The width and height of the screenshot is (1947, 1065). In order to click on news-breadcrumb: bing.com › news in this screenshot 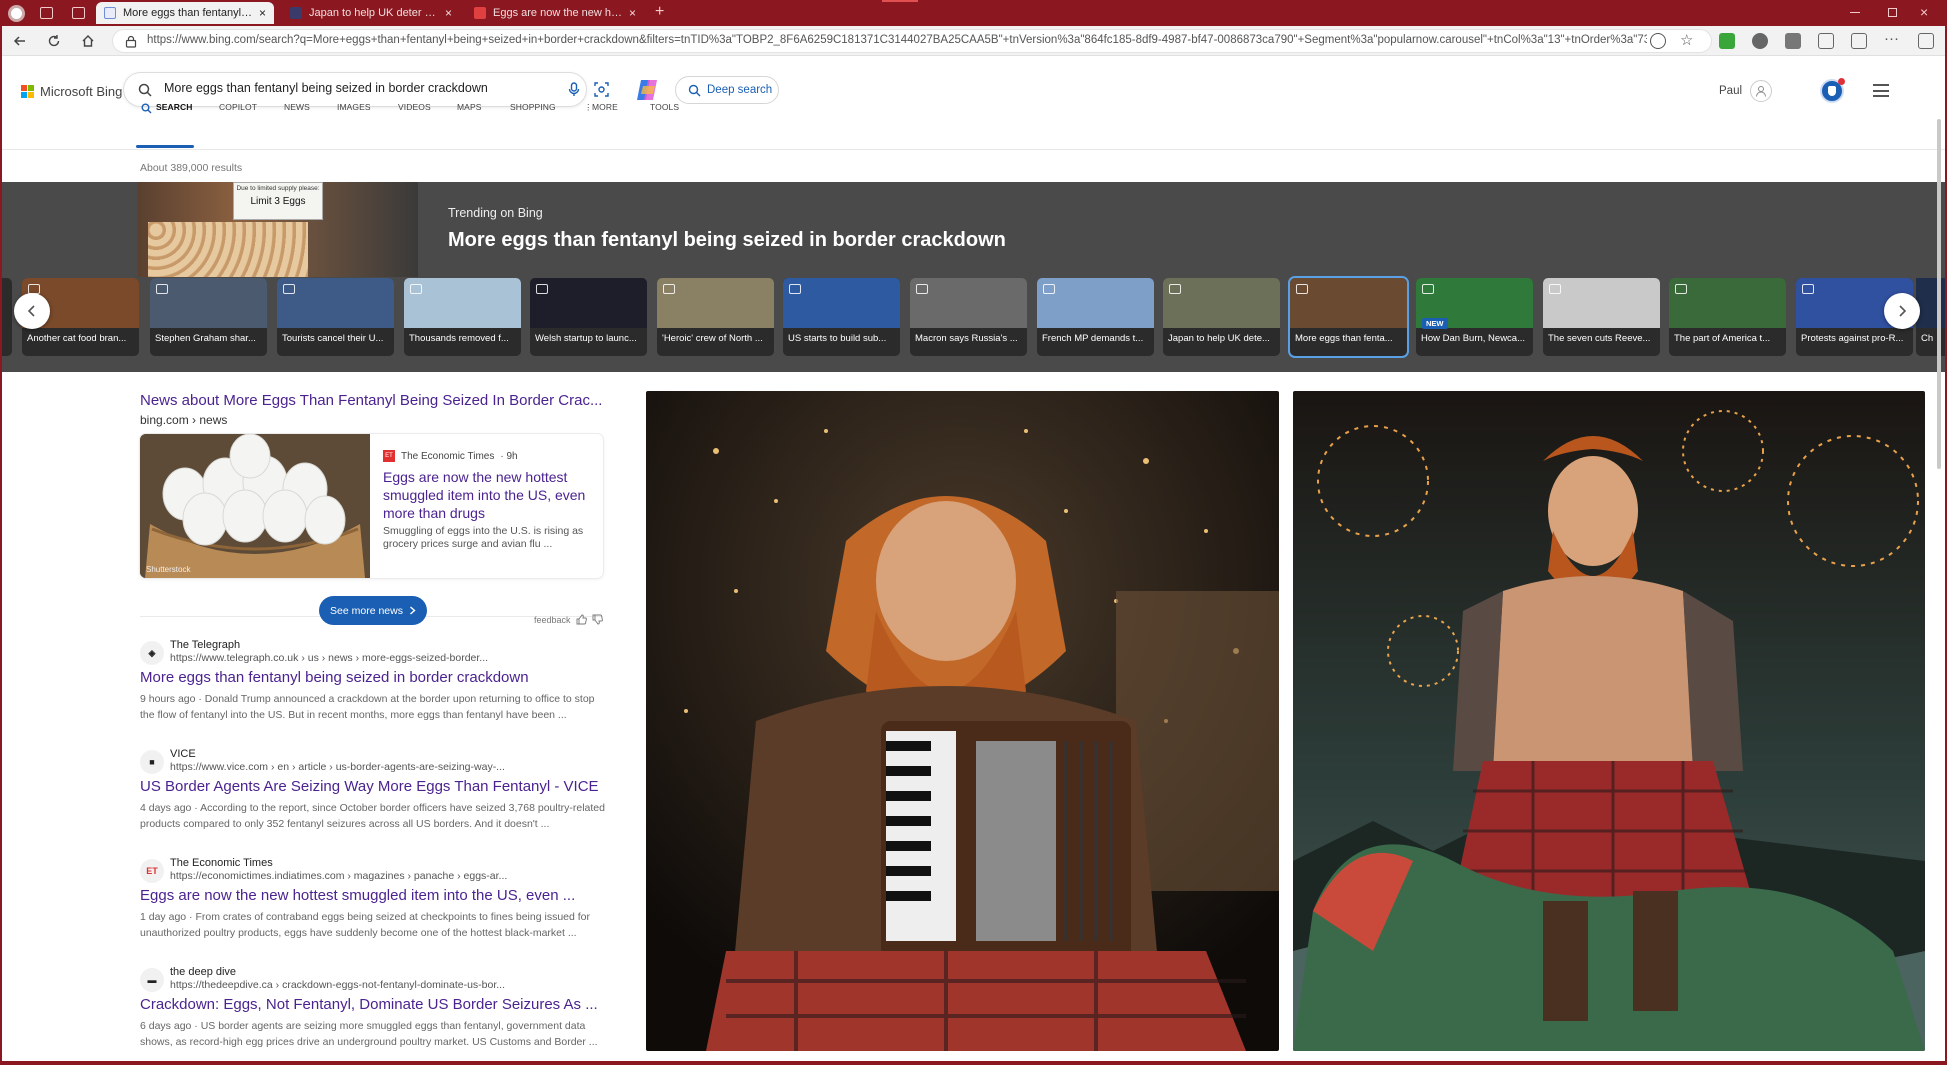, I will do `click(184, 420)`.